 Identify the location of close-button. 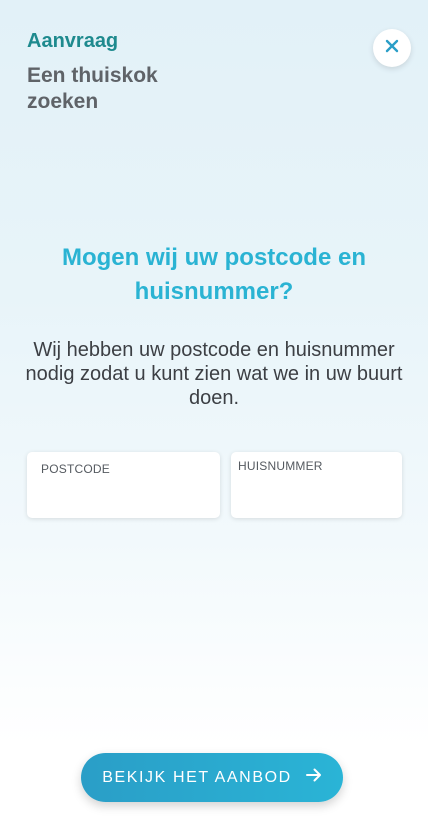
(392, 48).